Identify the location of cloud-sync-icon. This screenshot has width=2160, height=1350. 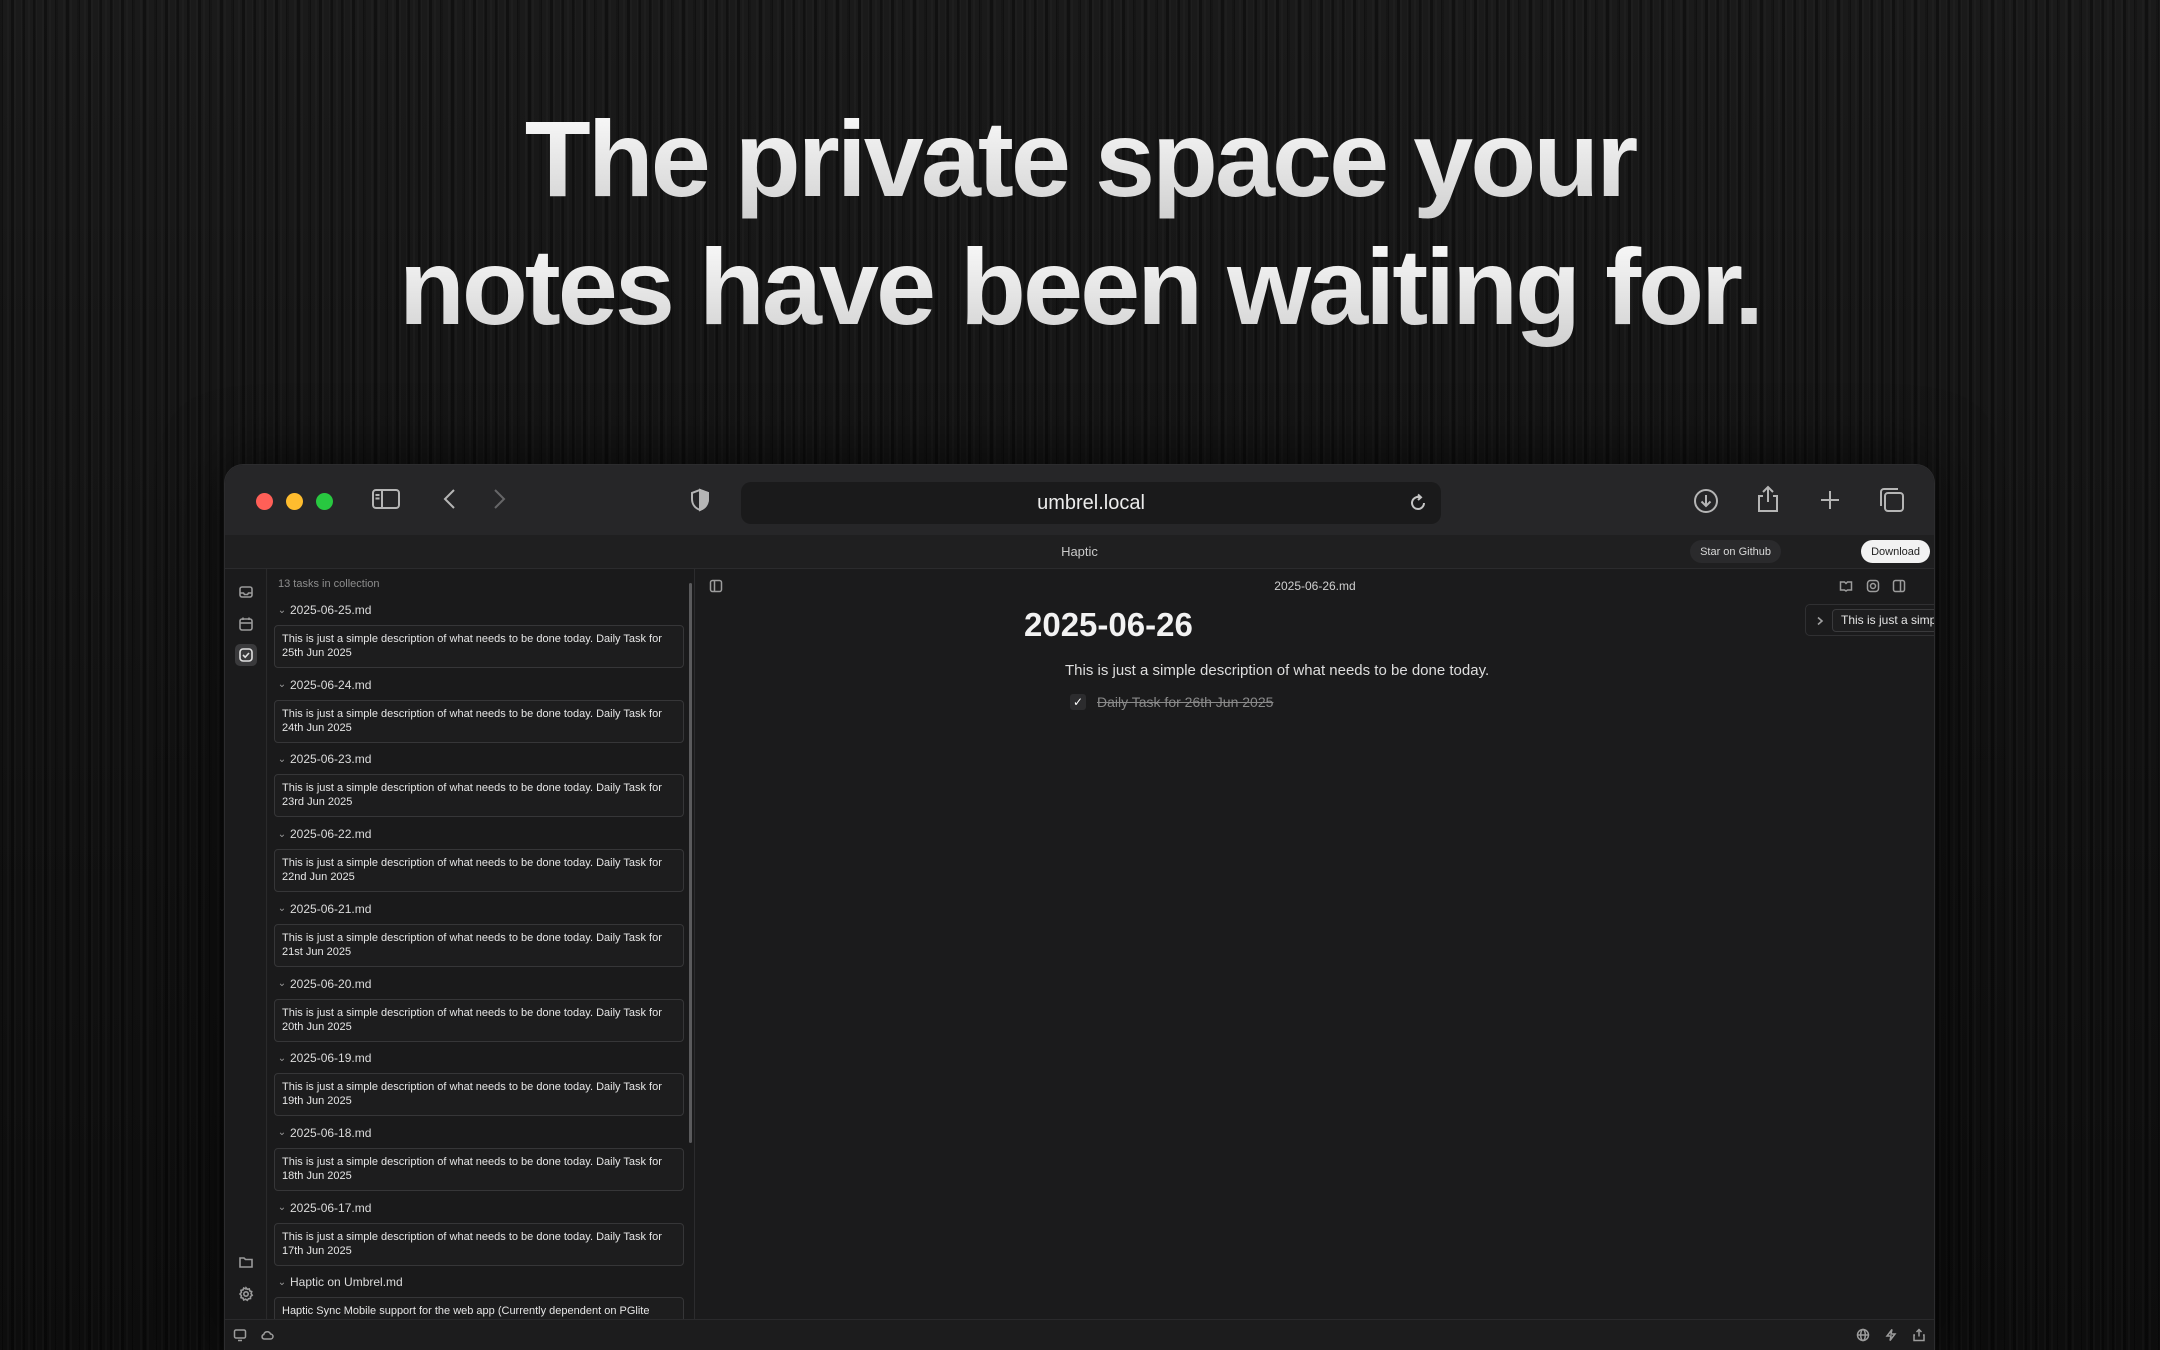
(267, 1335).